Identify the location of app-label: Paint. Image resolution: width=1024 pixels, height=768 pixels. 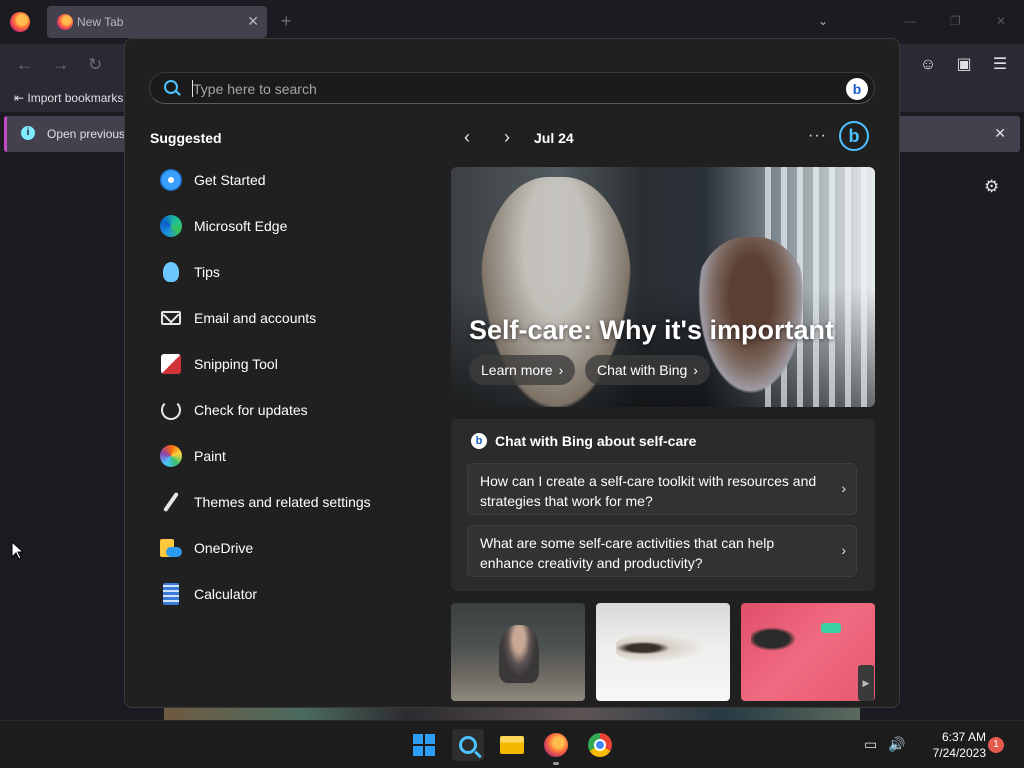
(210, 456).